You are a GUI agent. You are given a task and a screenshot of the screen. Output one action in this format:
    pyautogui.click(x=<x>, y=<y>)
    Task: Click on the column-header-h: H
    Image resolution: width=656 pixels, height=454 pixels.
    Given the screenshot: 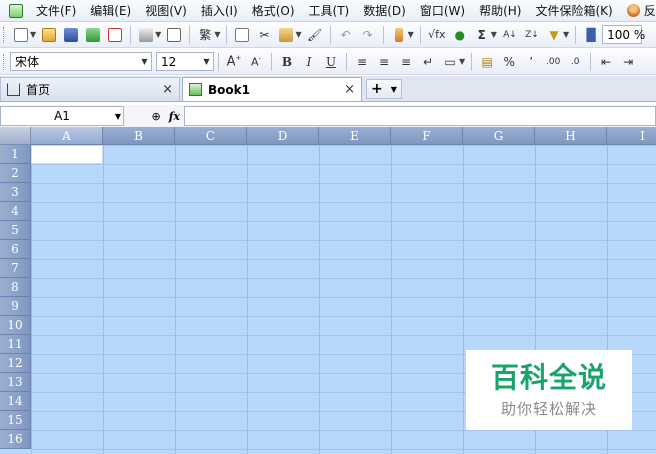 What is the action you would take?
    pyautogui.click(x=571, y=136)
    